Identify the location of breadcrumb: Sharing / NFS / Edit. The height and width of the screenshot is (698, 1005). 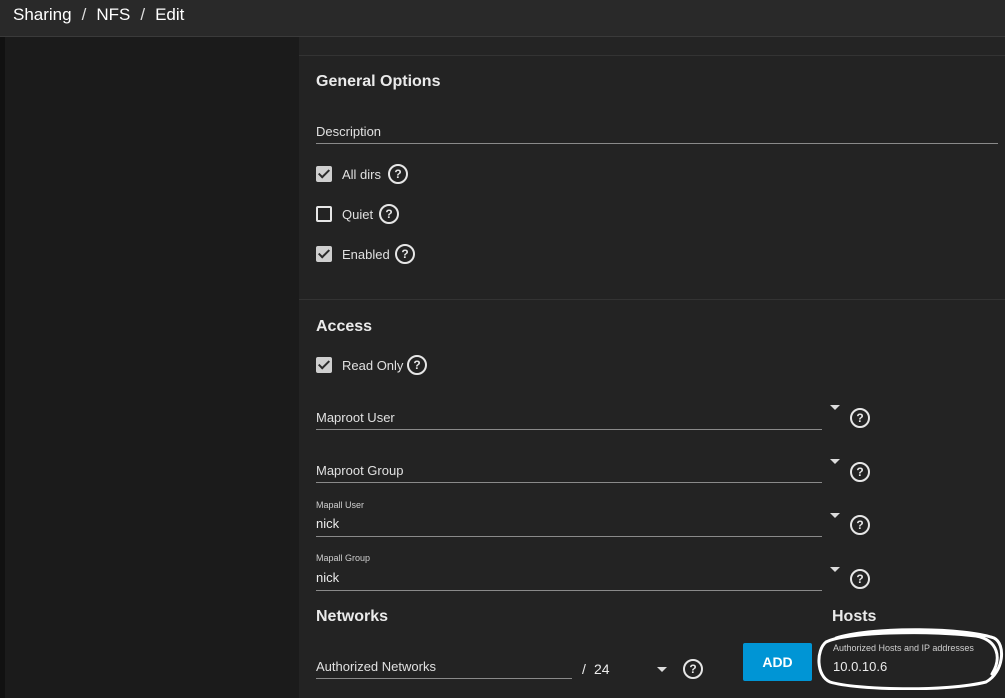
(98, 15).